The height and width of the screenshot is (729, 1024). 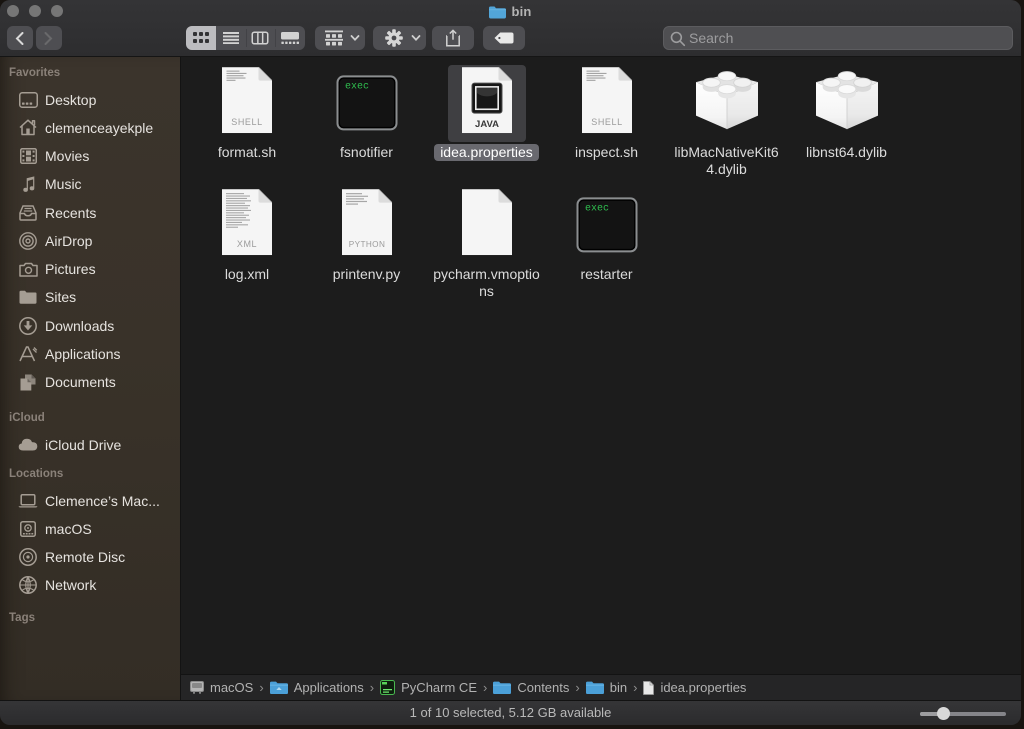 What do you see at coordinates (366, 244) in the screenshot?
I see `svg-text: PYTHON` at bounding box center [366, 244].